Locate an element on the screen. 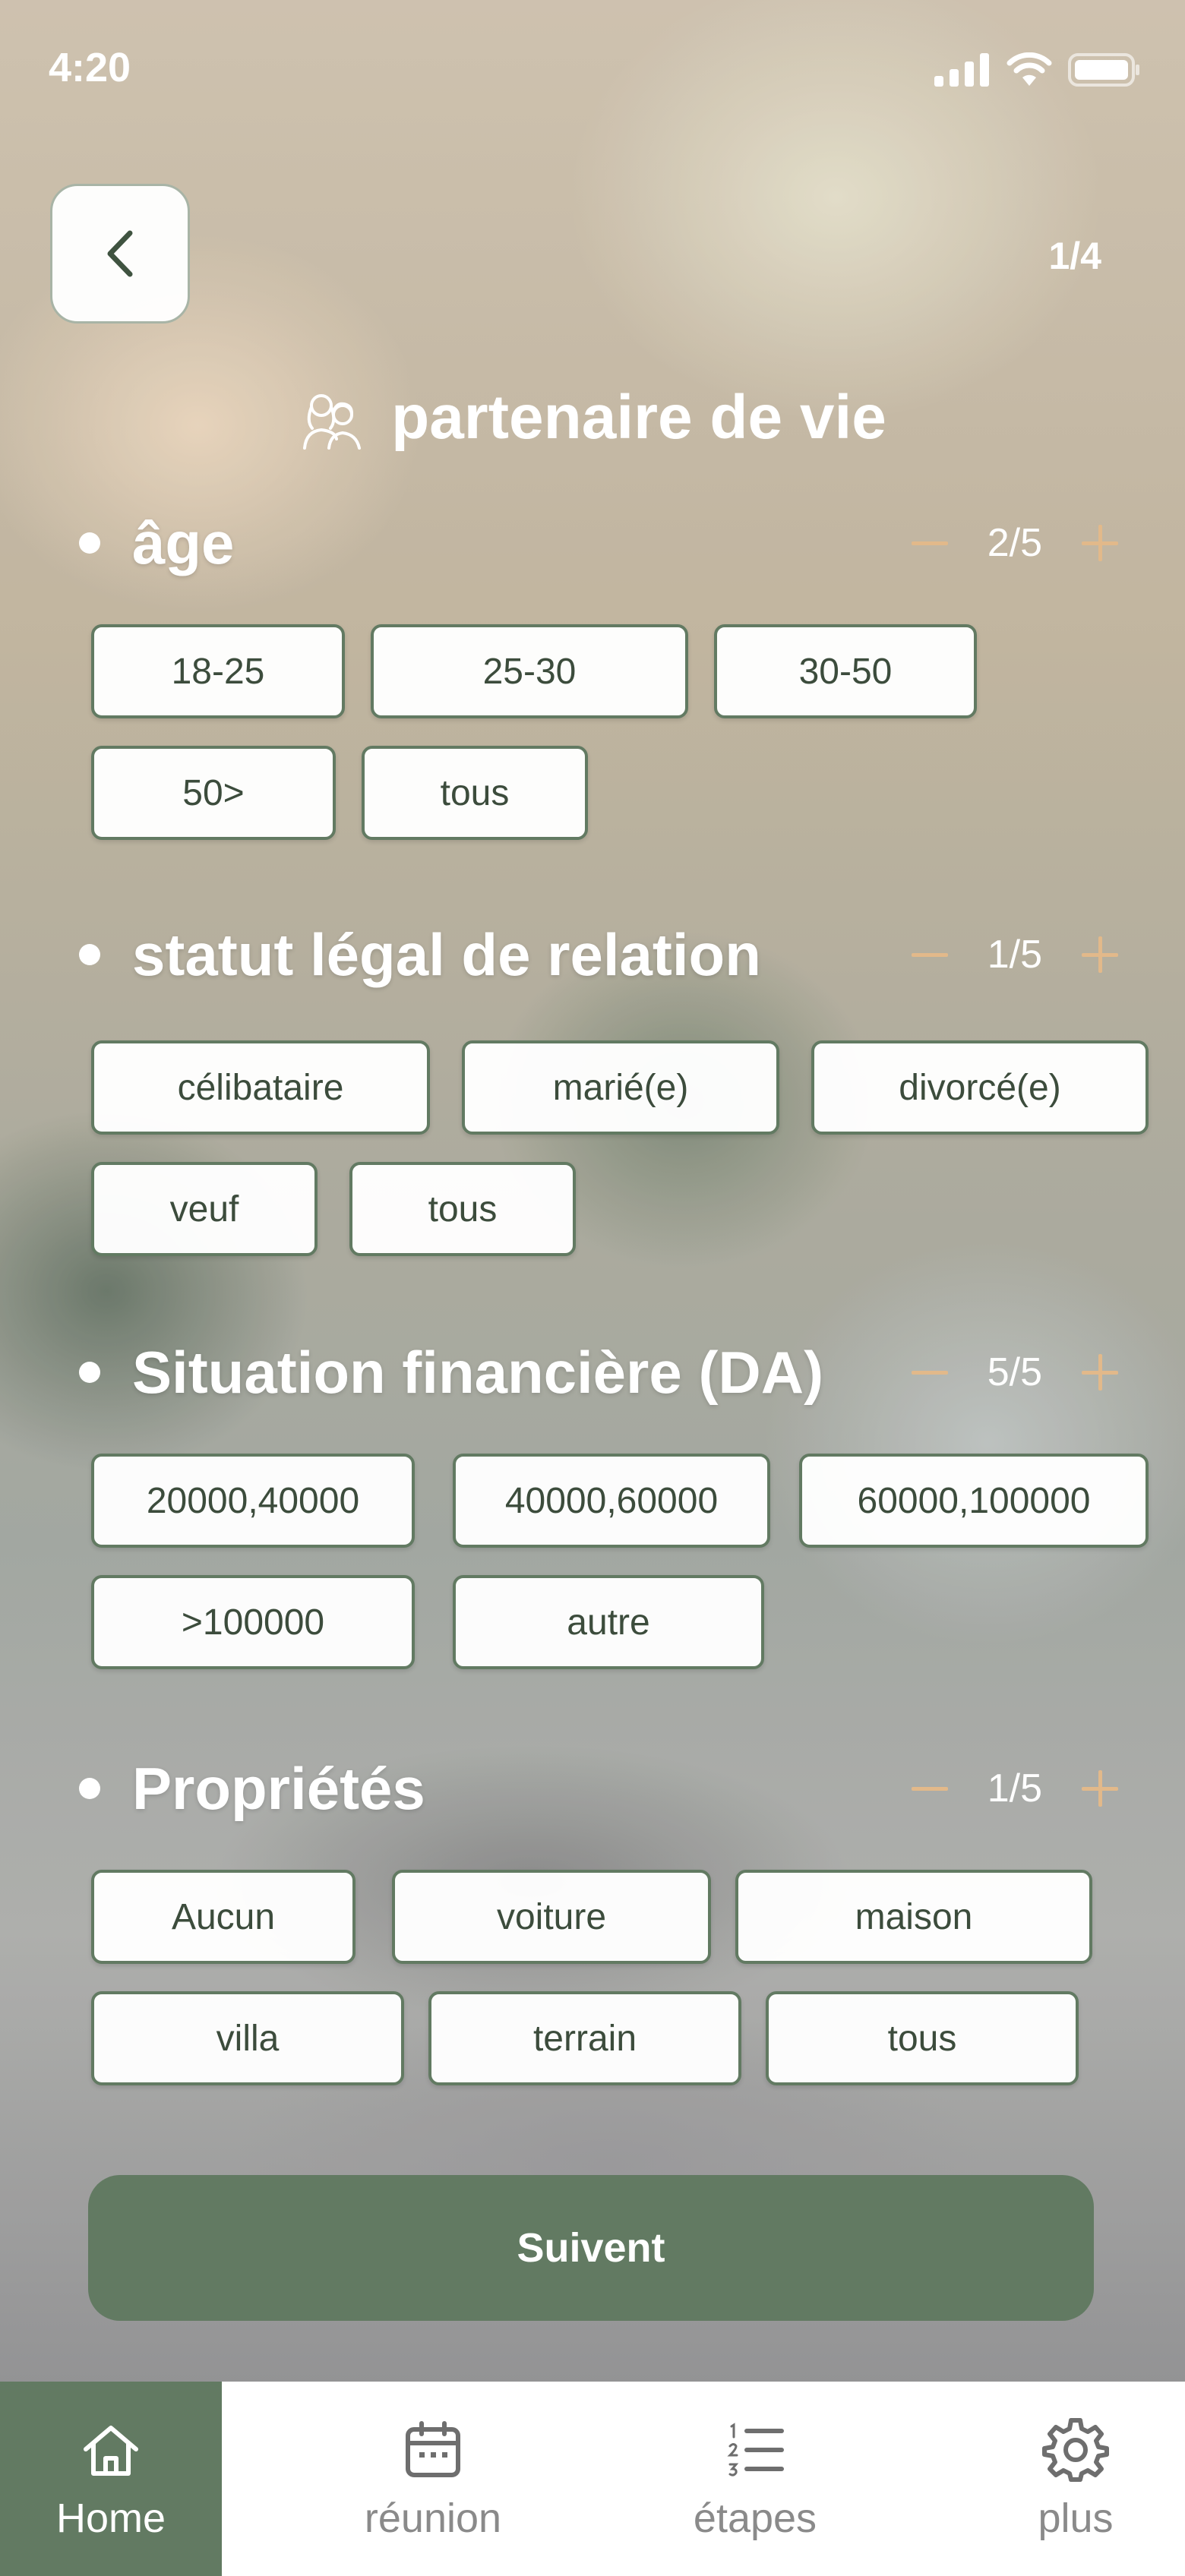 Image resolution: width=1185 pixels, height=2576 pixels. home-icon is located at coordinates (111, 2451).